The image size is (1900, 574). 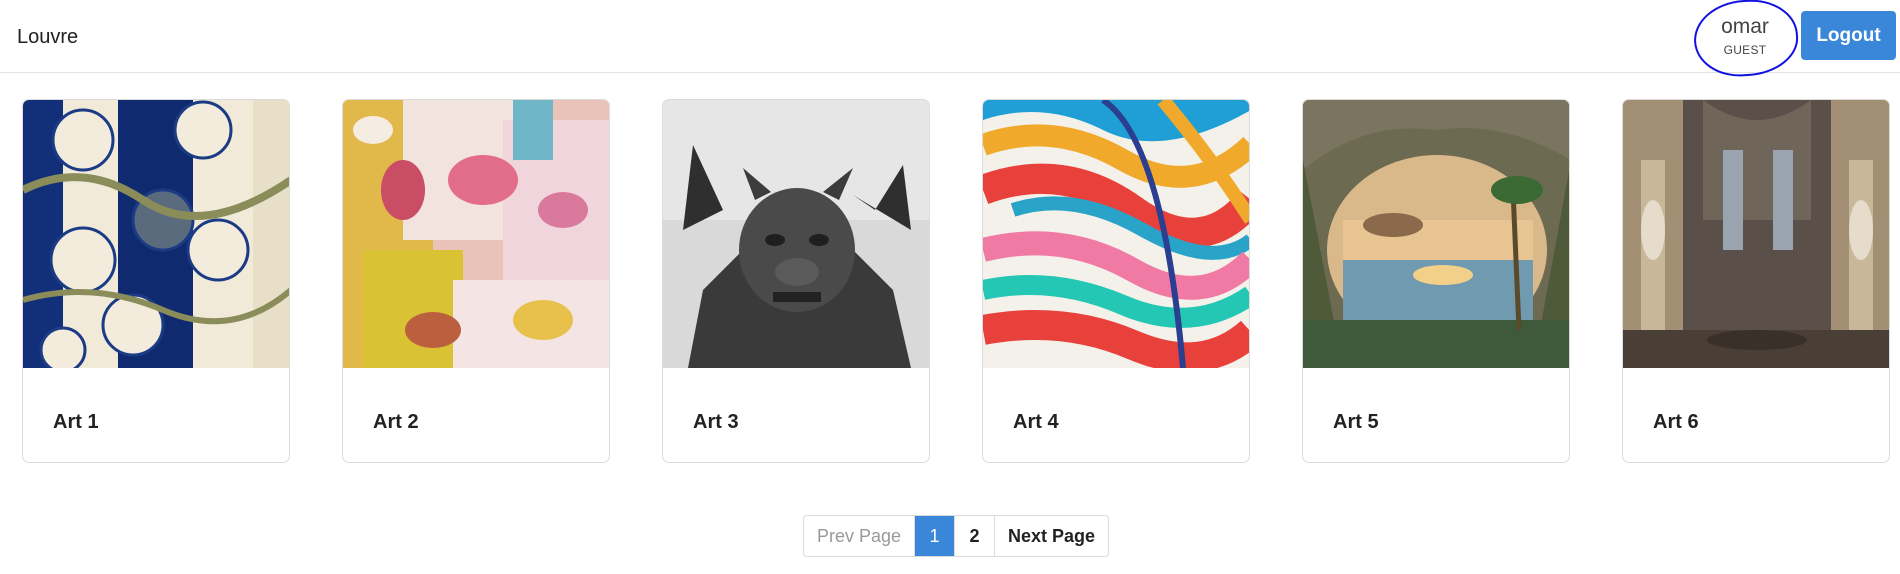 I want to click on art-image-abstract-paint, so click(x=476, y=234).